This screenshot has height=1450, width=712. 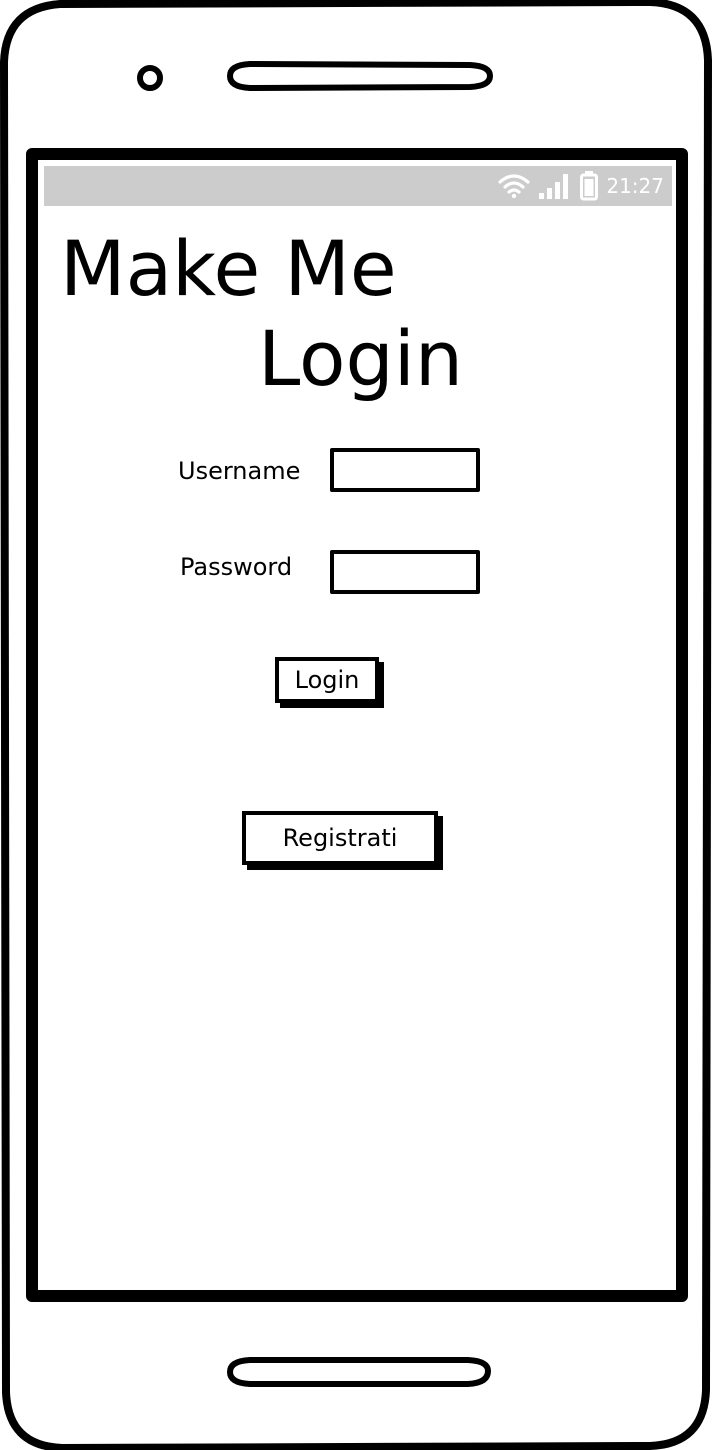 I want to click on login-button: Login, so click(x=327, y=680).